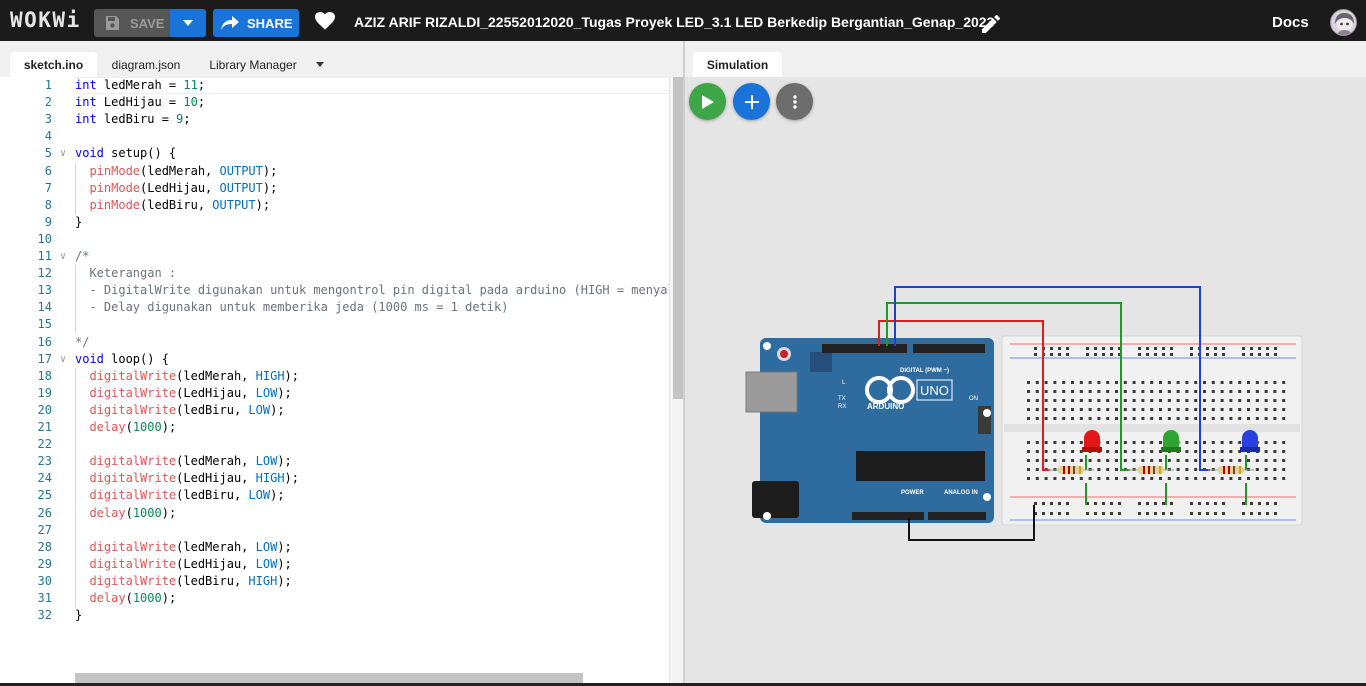 The width and height of the screenshot is (1366, 686). I want to click on line-number: 22, so click(44, 444).